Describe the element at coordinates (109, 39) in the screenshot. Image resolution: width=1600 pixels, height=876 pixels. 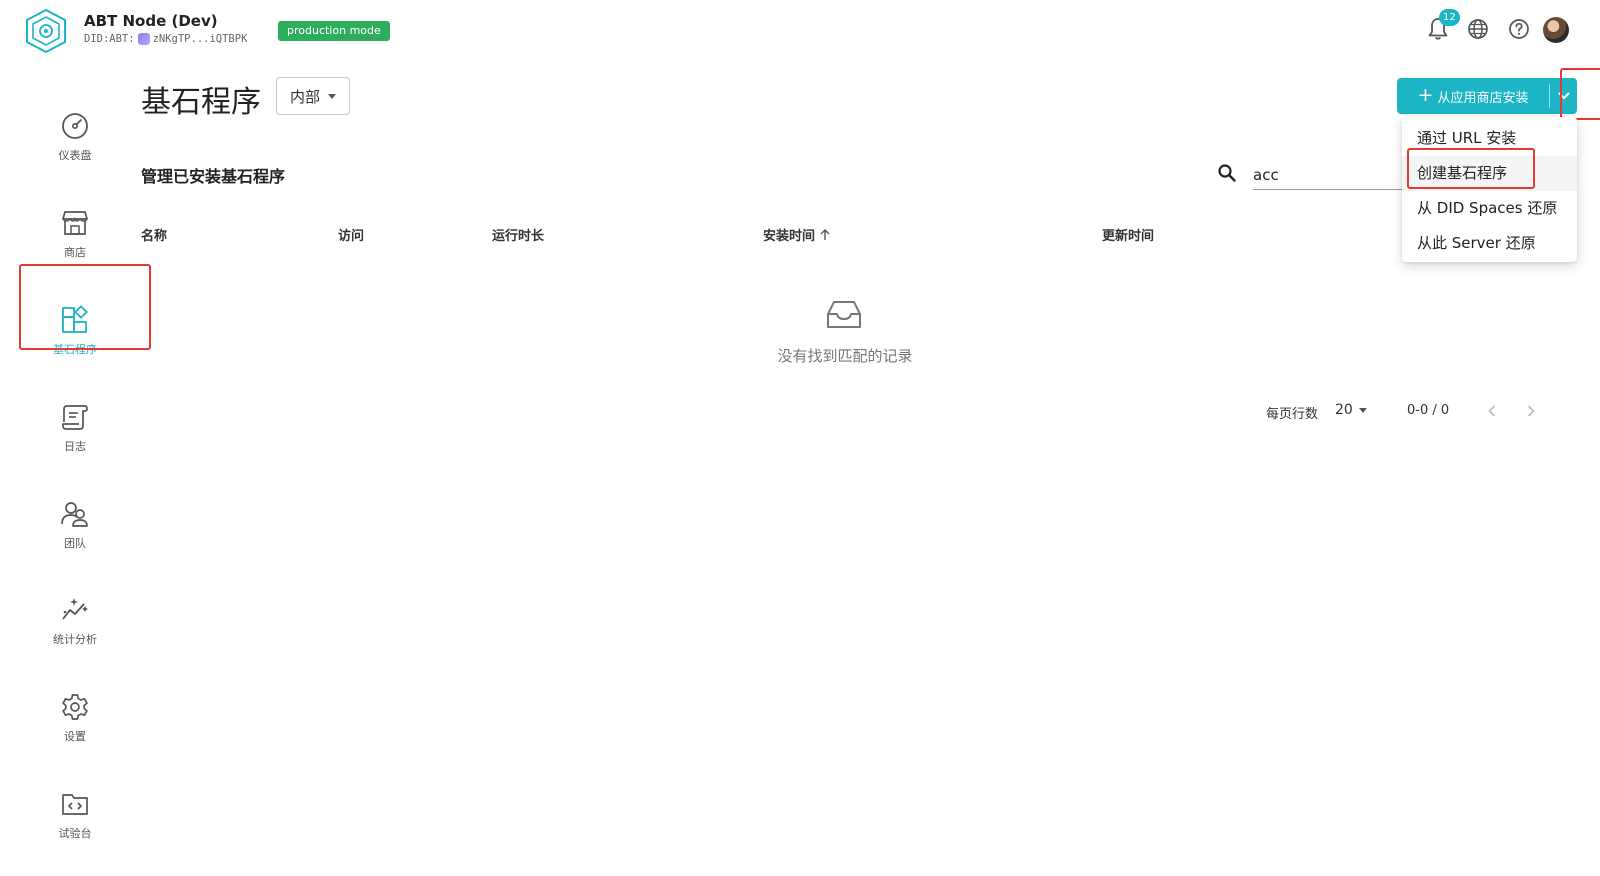
I see `did-prefix: DID:ABT:` at that location.